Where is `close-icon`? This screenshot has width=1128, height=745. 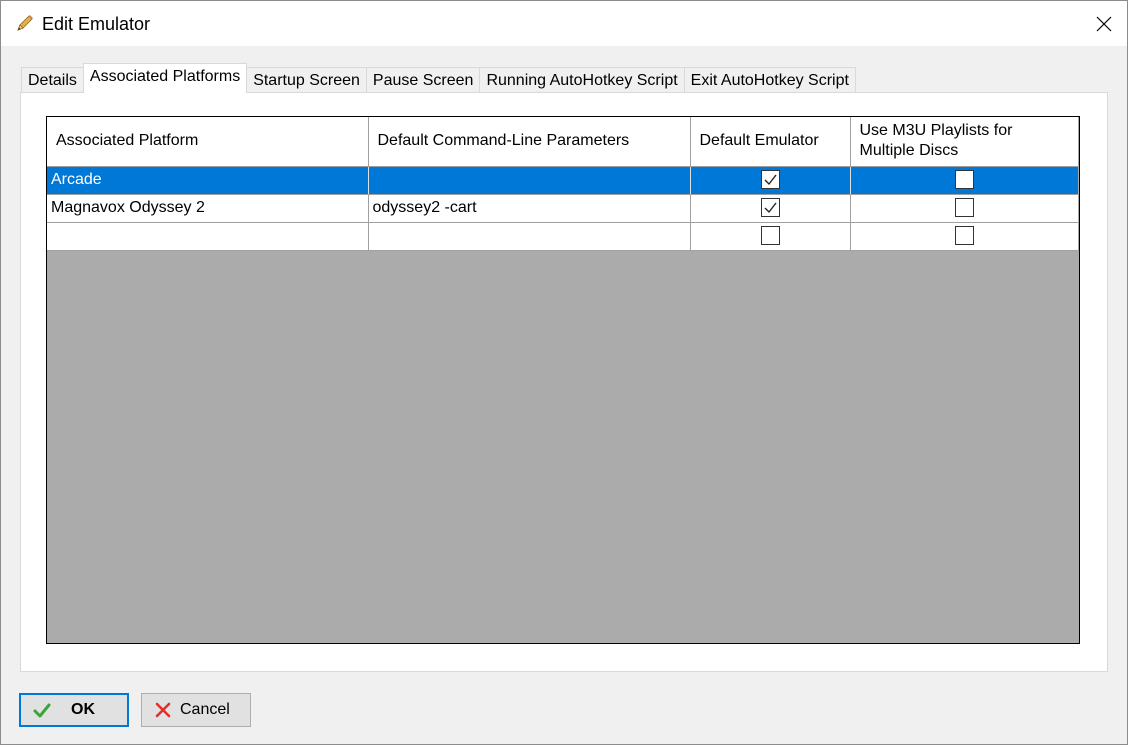
close-icon is located at coordinates (1104, 23).